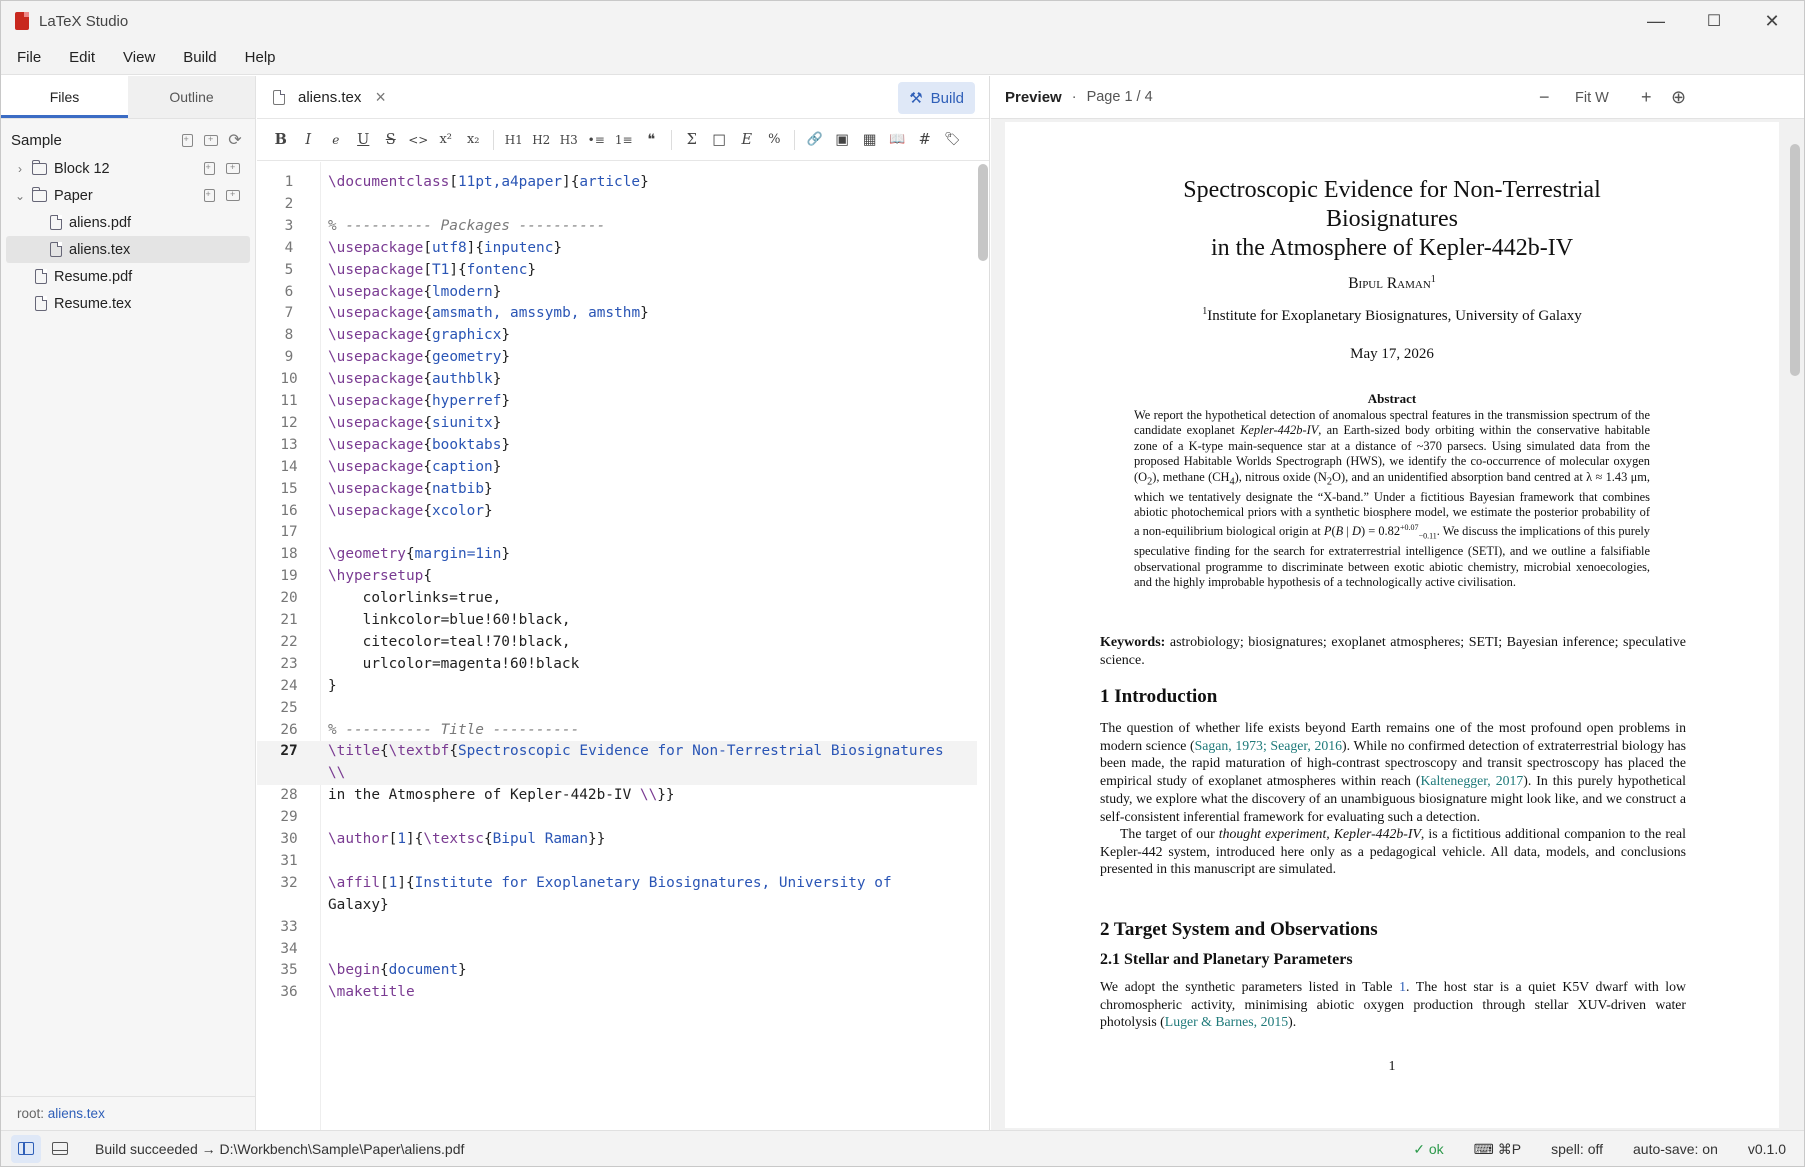  I want to click on superscript-button: x², so click(446, 140).